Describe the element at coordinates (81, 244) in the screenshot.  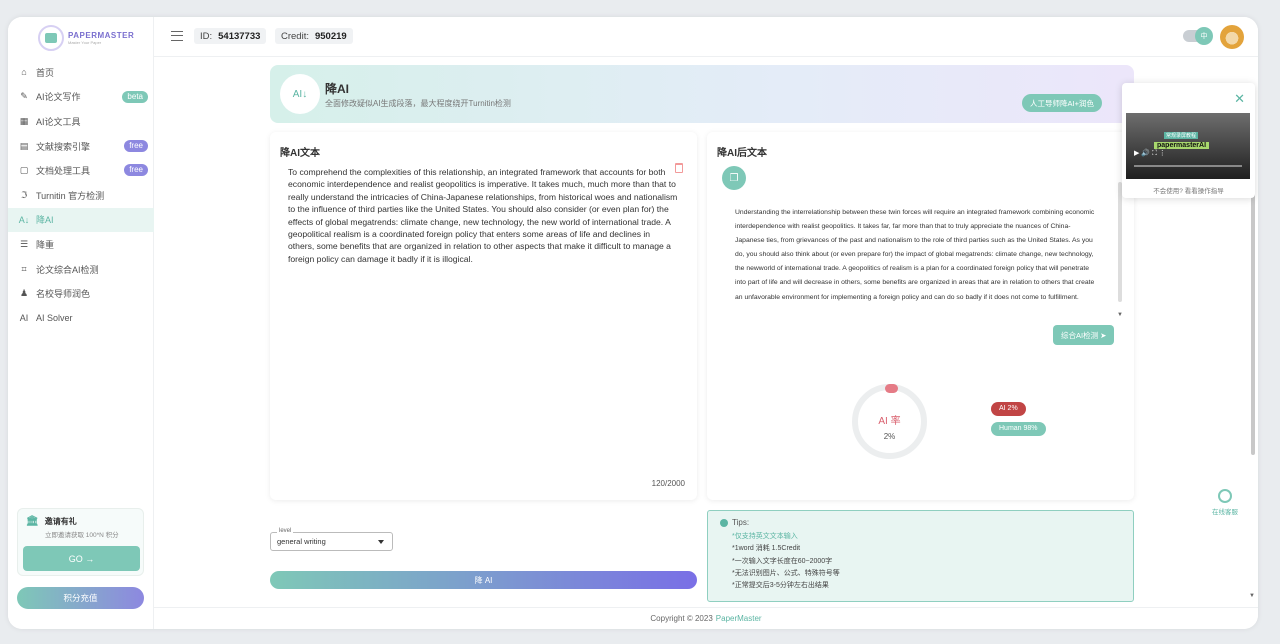
I see `sidebar-item: ☰ 降重` at that location.